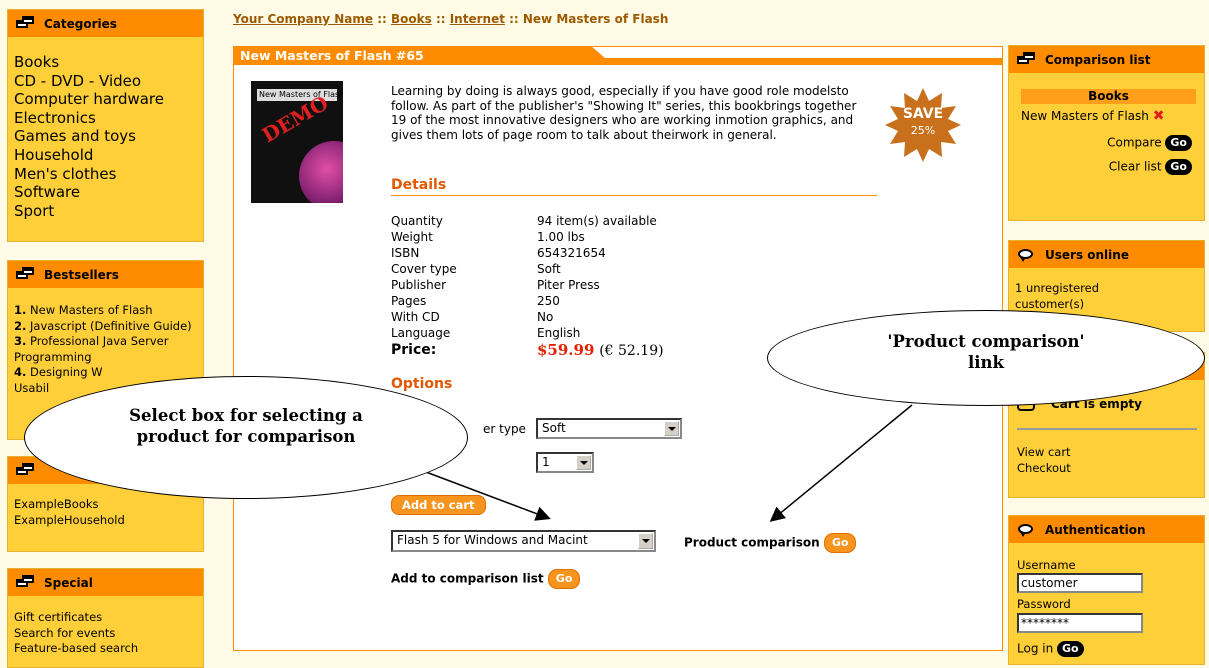 The width and height of the screenshot is (1209, 668). I want to click on callout-comparison-link: 'Product comparison' link, so click(986, 358).